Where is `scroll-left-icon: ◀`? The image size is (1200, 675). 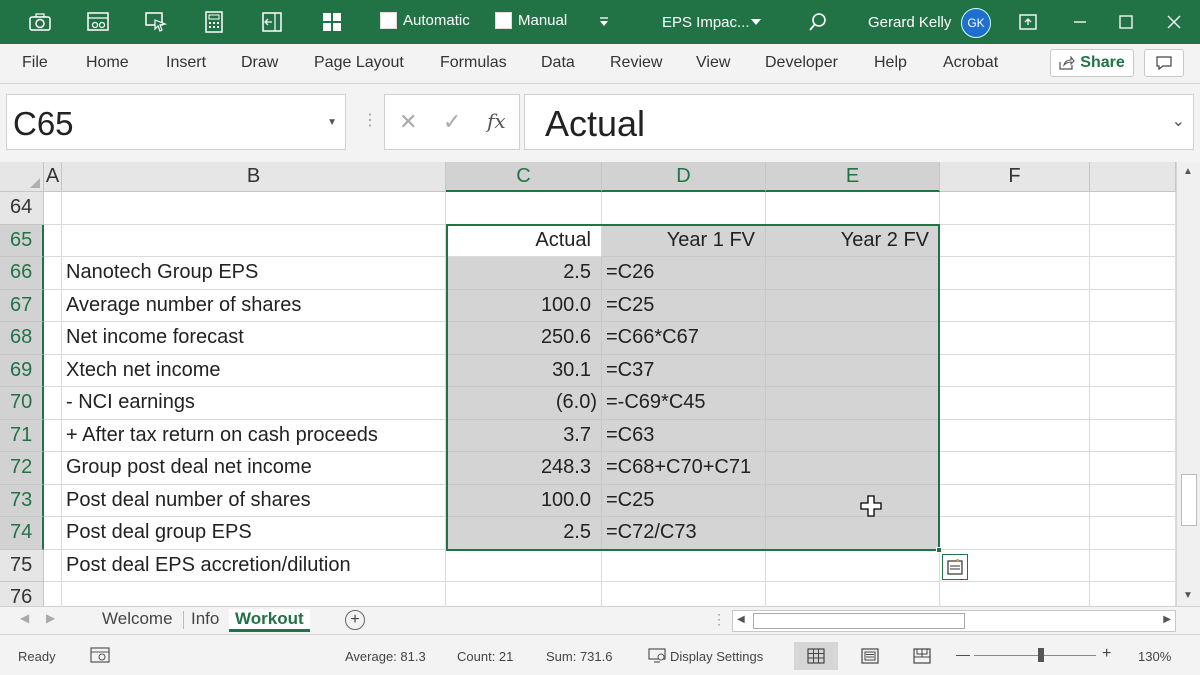 scroll-left-icon: ◀ is located at coordinates (741, 619).